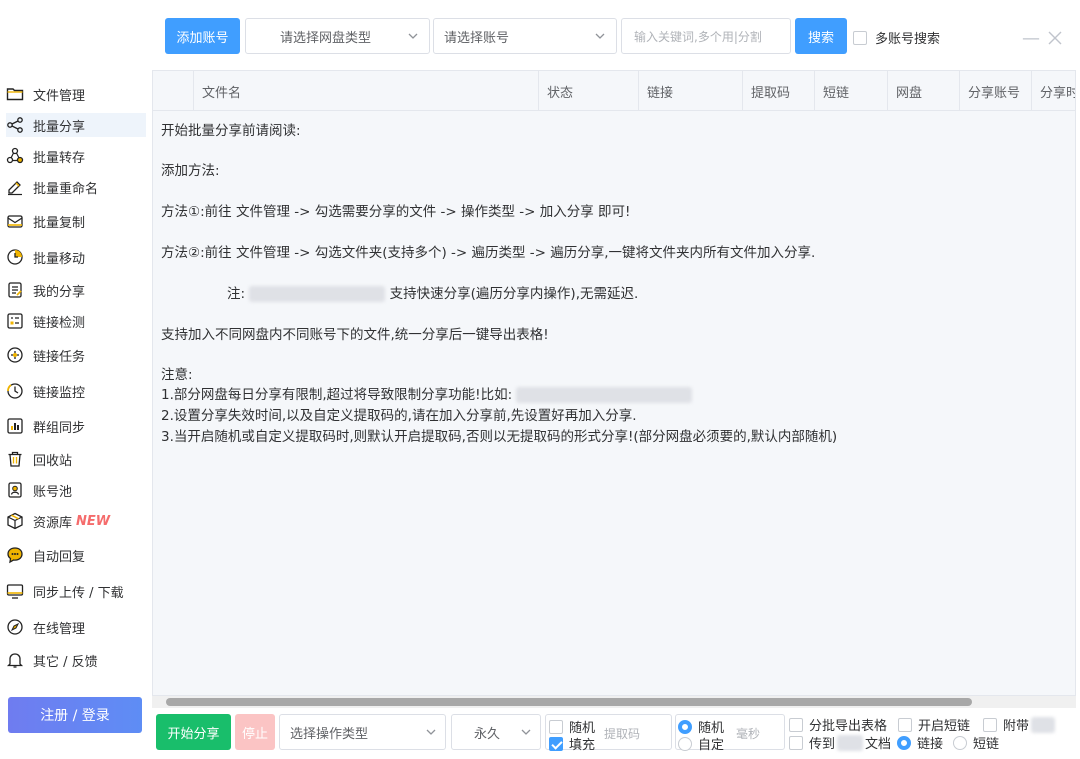 This screenshot has width=1080, height=759. I want to click on column-header-extract-code: 提取码, so click(778, 91).